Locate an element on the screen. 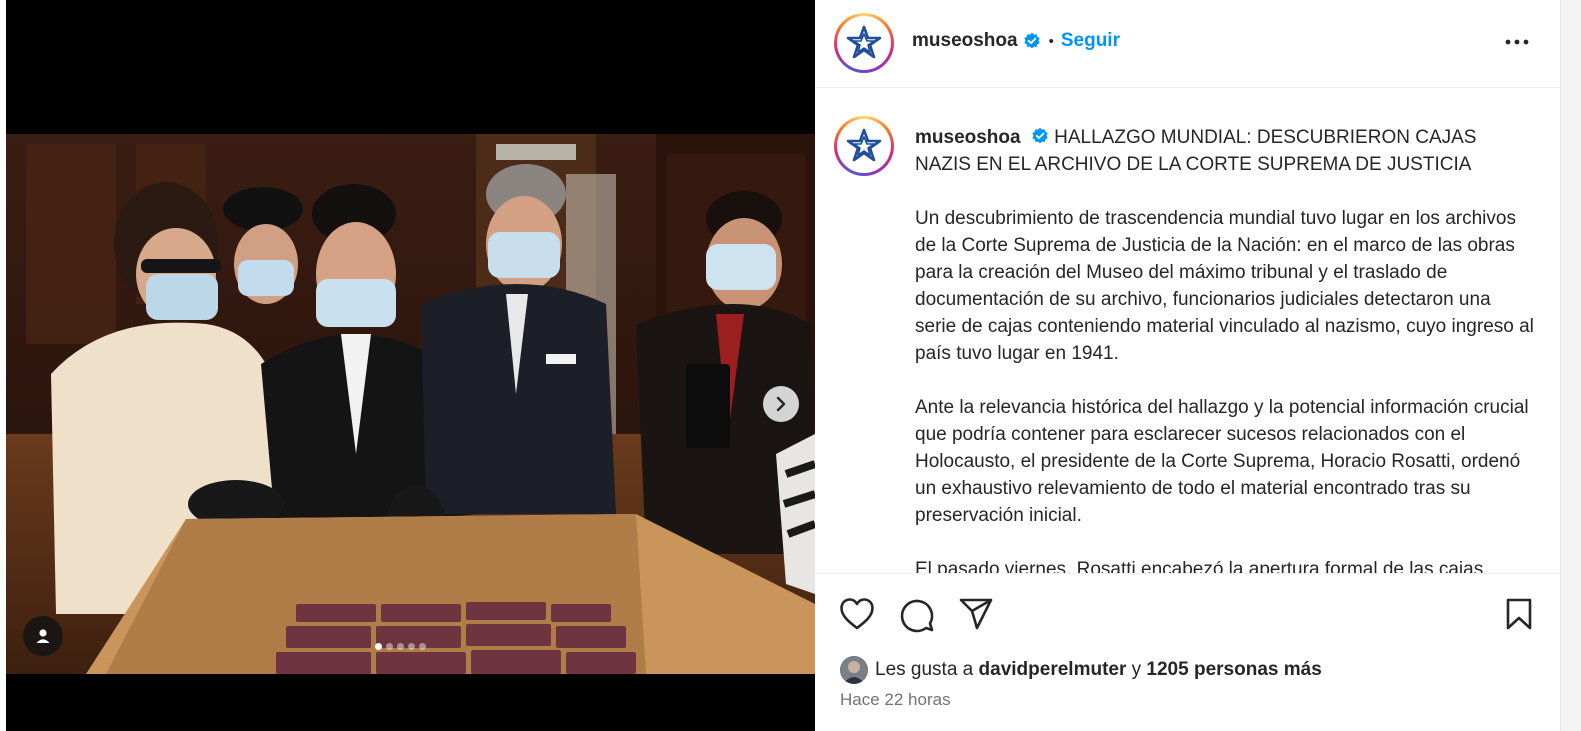 The image size is (1581, 731). user-tag-icon is located at coordinates (43, 636).